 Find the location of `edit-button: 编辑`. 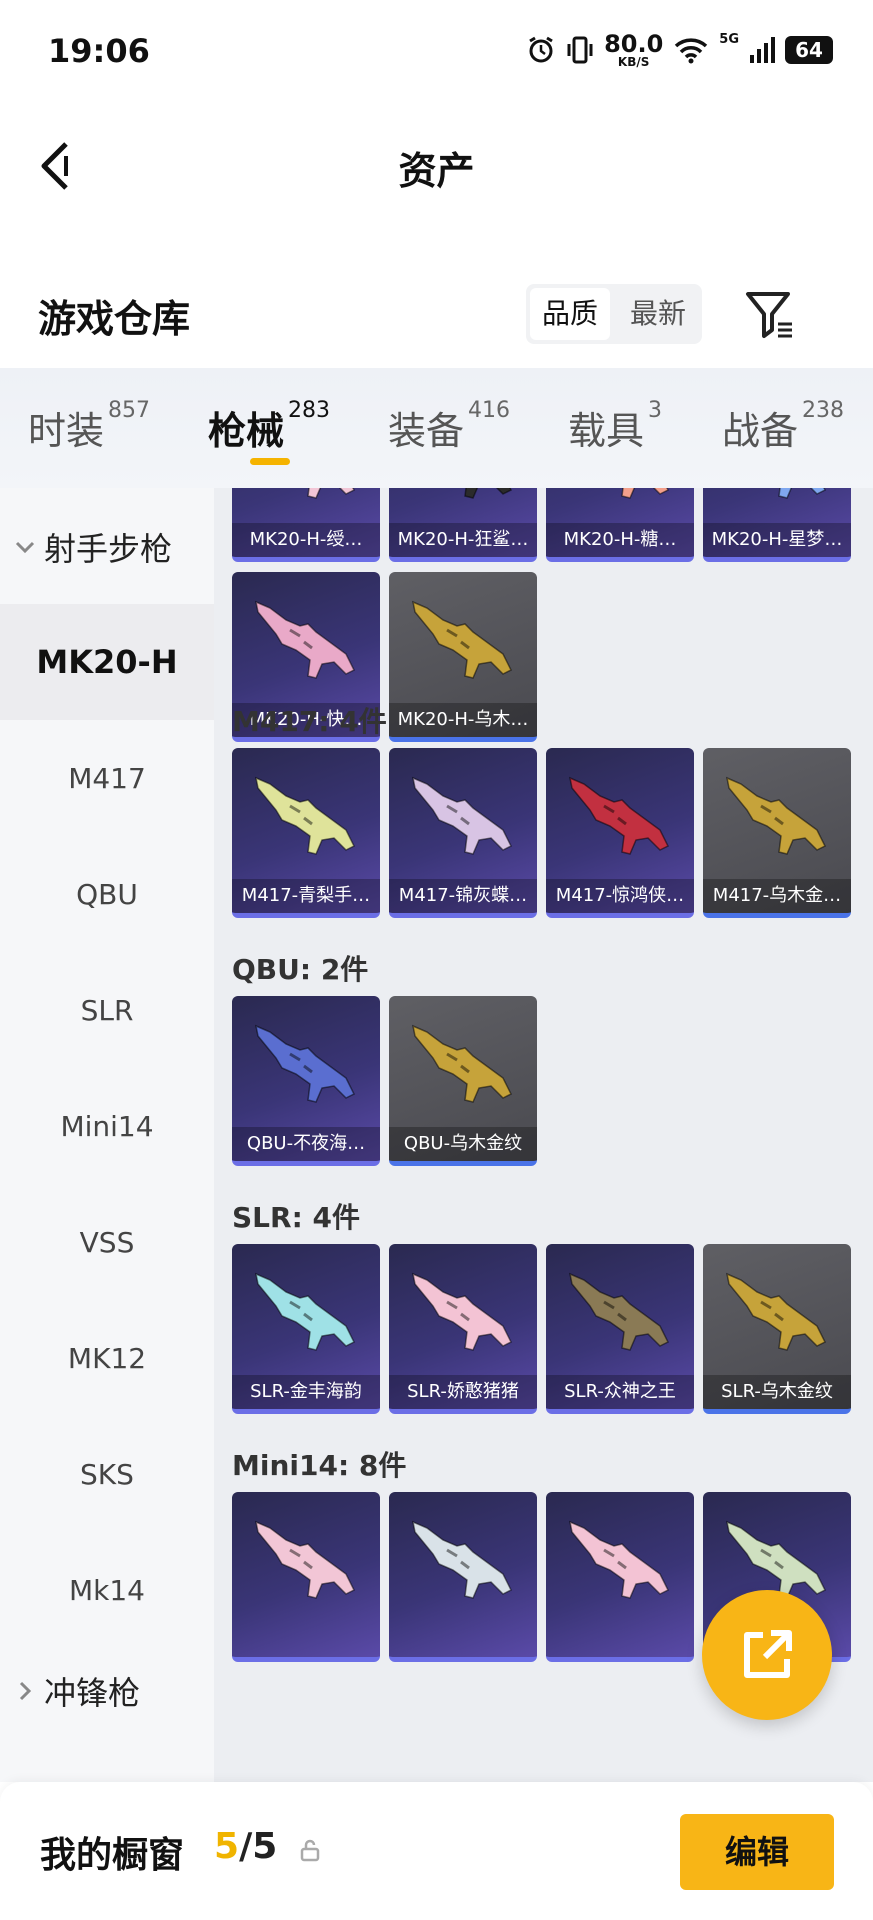

edit-button: 编辑 is located at coordinates (757, 1852).